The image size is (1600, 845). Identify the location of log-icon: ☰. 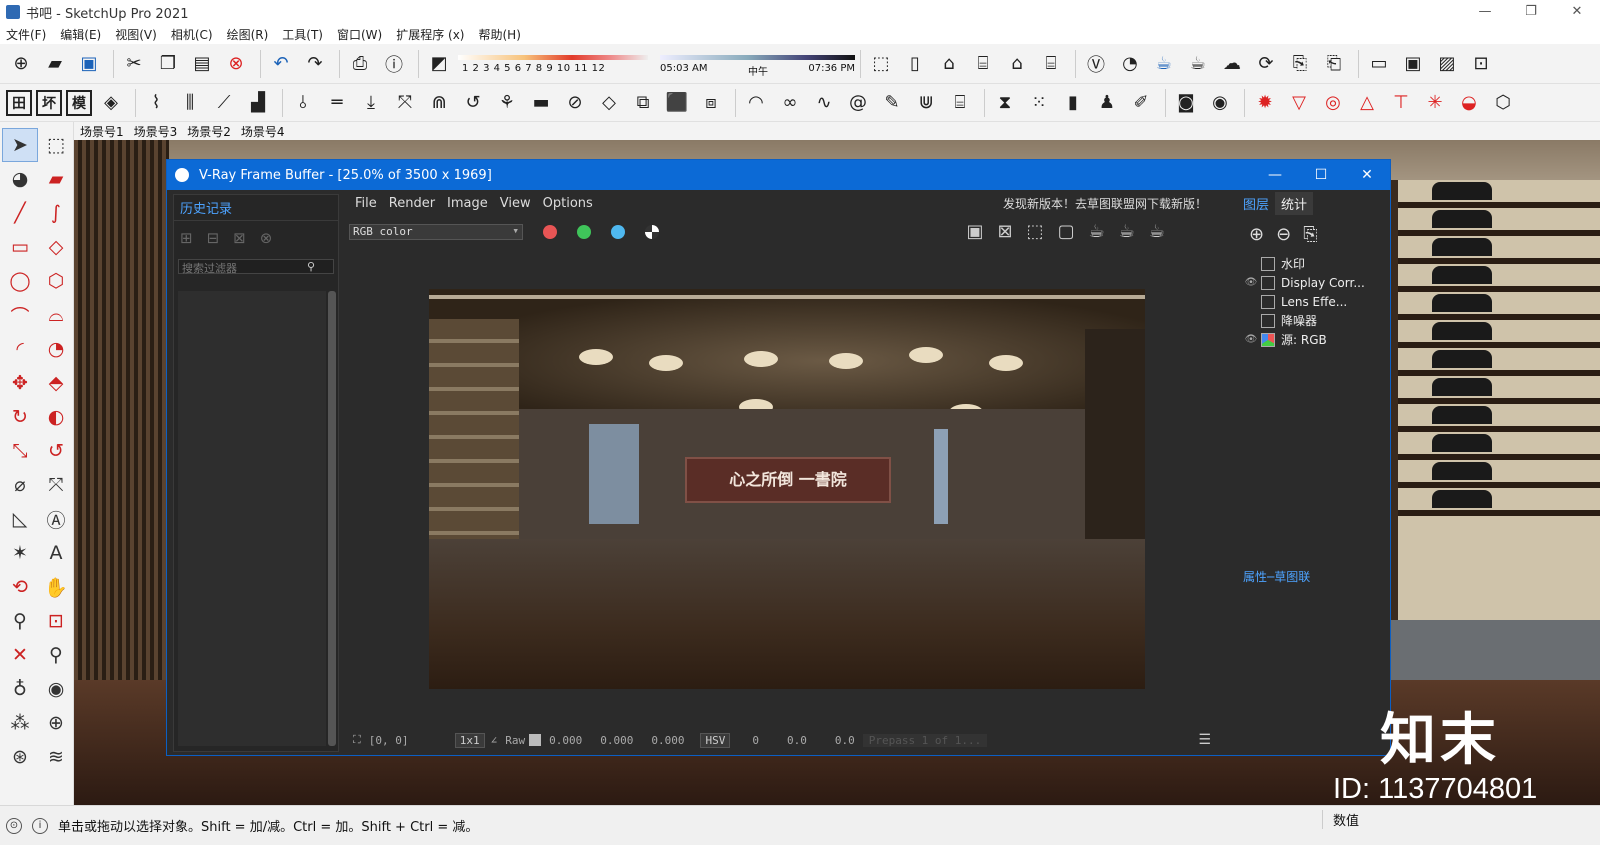
(1204, 740).